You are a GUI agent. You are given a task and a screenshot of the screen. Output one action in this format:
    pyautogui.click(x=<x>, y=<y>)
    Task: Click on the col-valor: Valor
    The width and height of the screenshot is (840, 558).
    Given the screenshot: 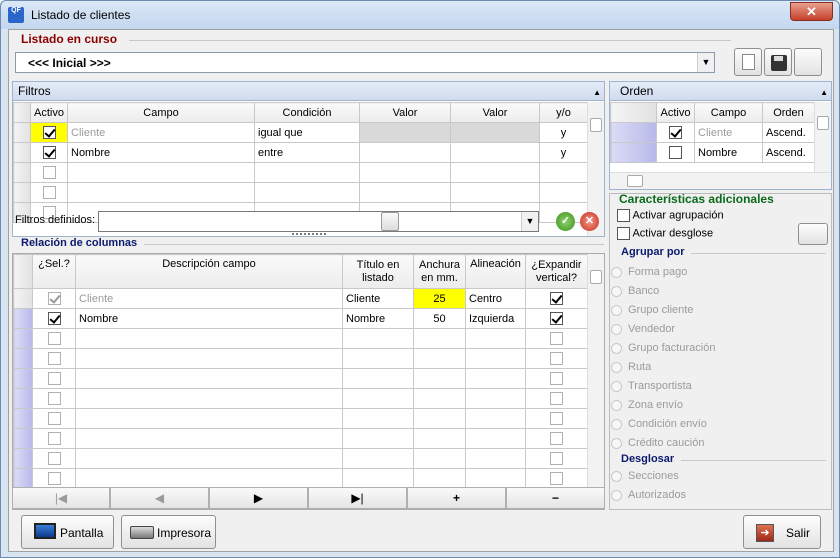 What is the action you would take?
    pyautogui.click(x=405, y=112)
    